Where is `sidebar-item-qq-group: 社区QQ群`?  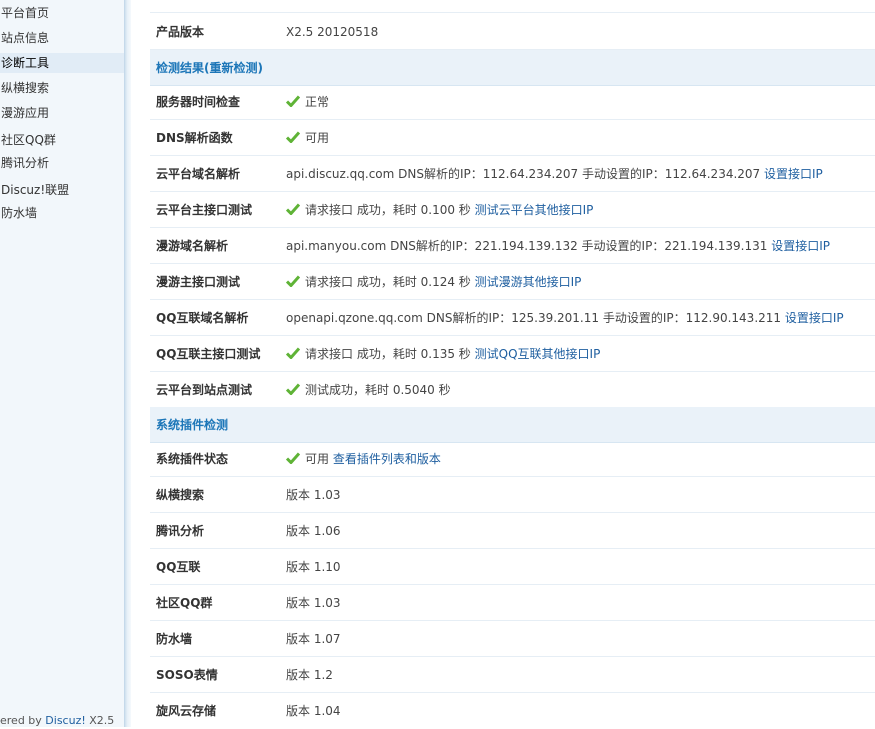
sidebar-item-qq-group: 社区QQ群 is located at coordinates (62, 140).